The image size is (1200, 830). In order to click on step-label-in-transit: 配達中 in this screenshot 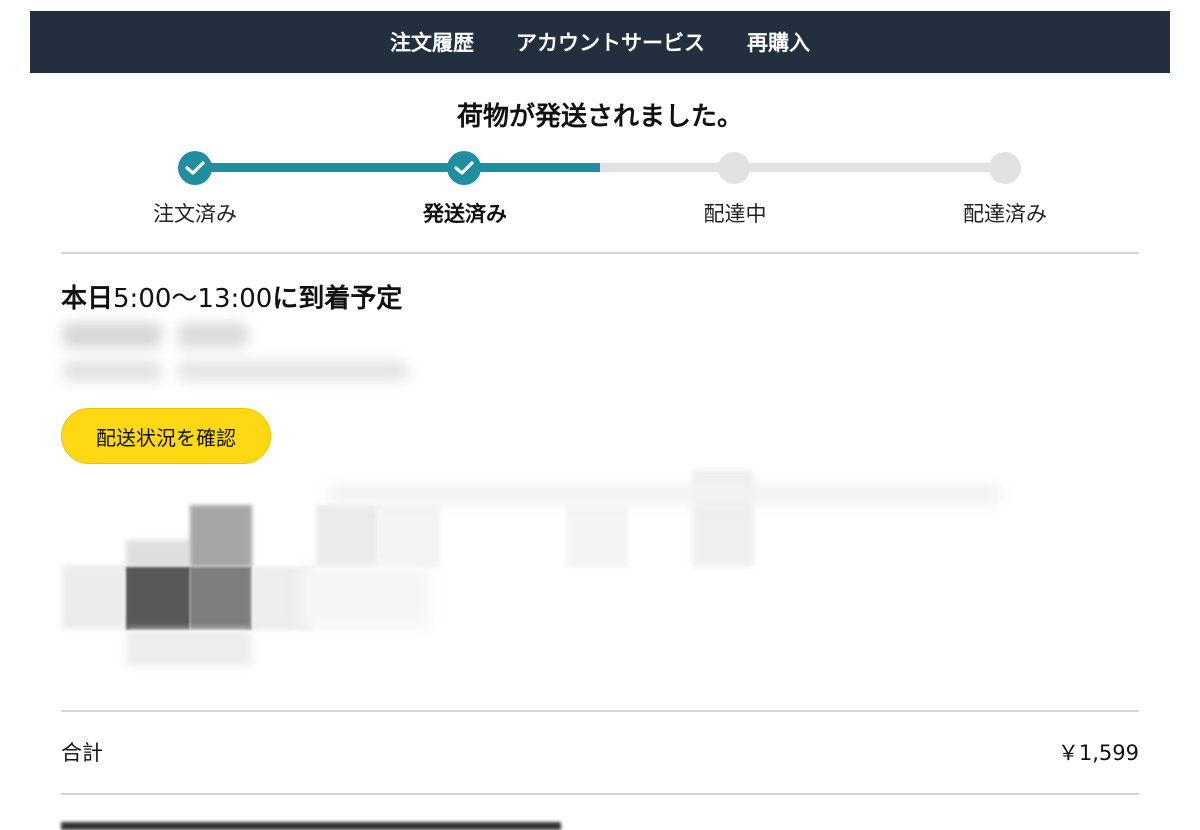, I will do `click(735, 214)`.